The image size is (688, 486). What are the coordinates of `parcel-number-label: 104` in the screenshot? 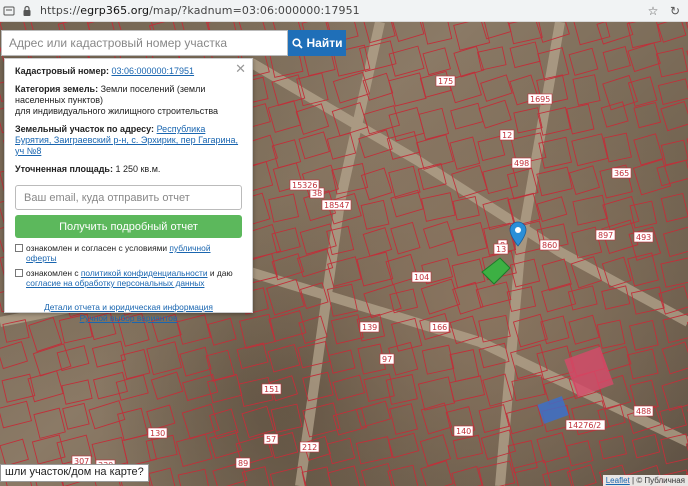 It's located at (421, 277).